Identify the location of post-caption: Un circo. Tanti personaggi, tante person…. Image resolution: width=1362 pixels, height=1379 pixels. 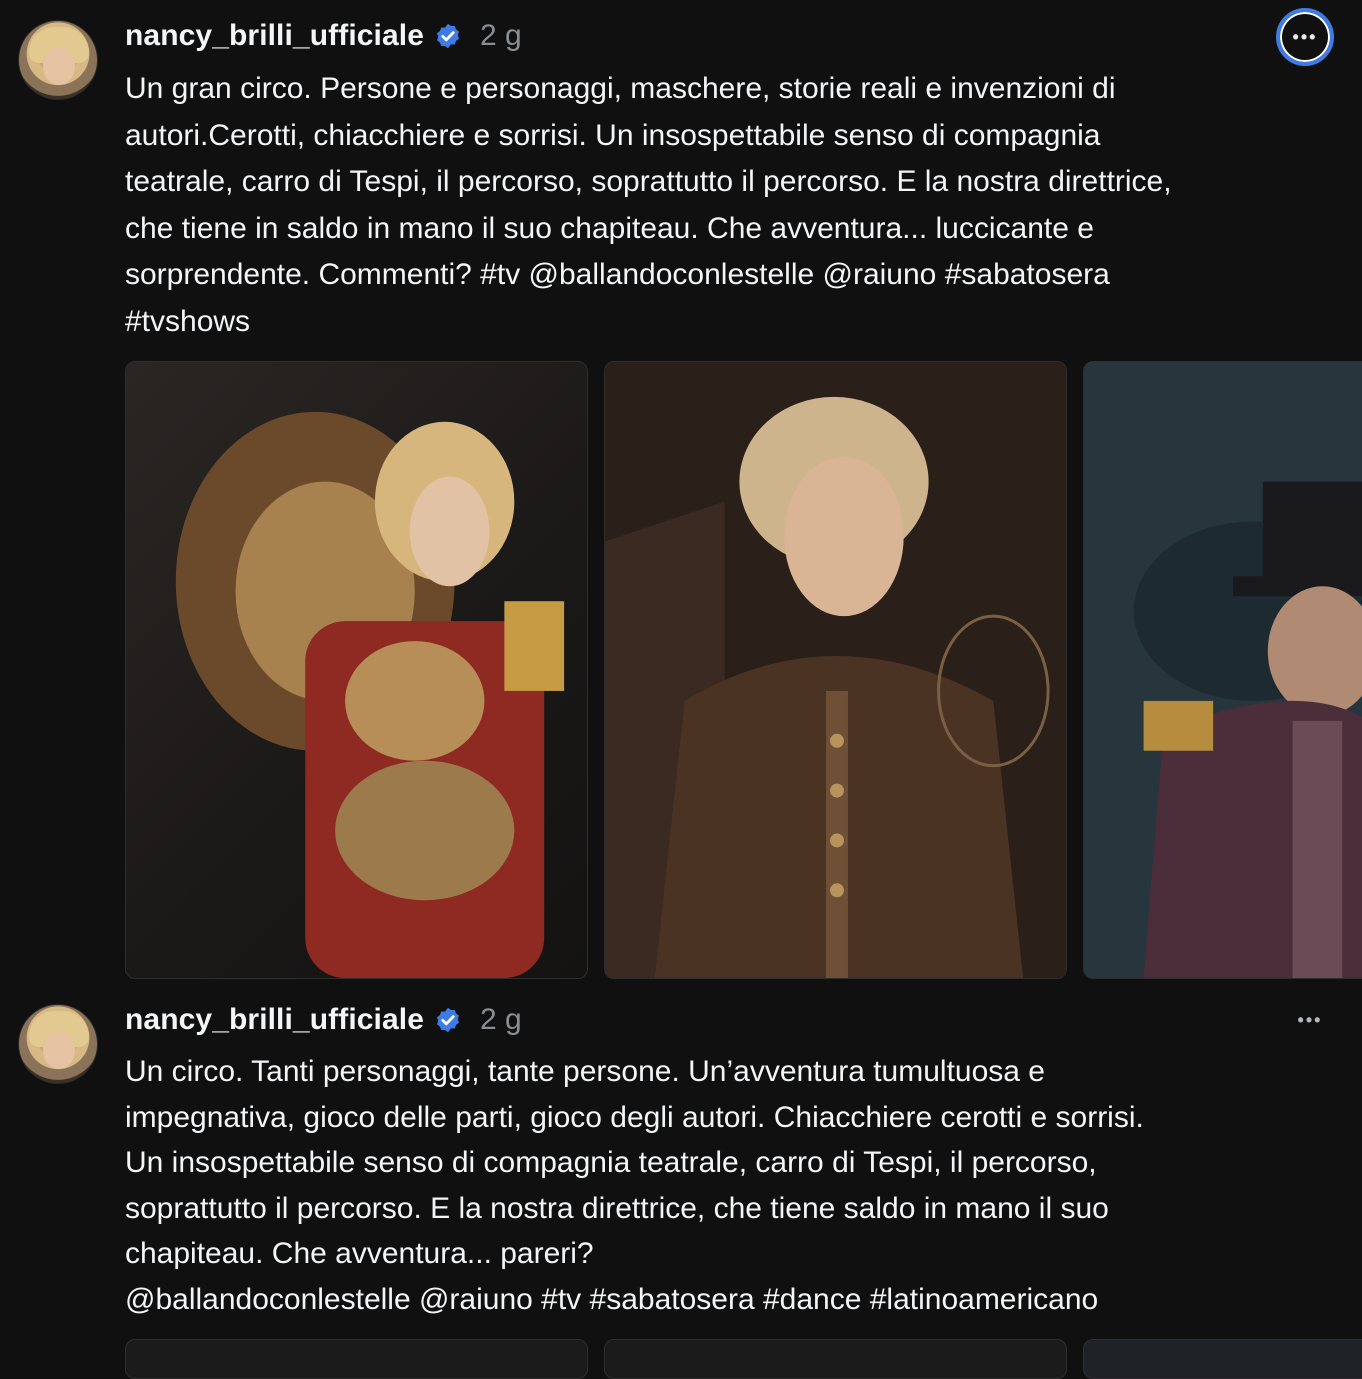
(634, 1185).